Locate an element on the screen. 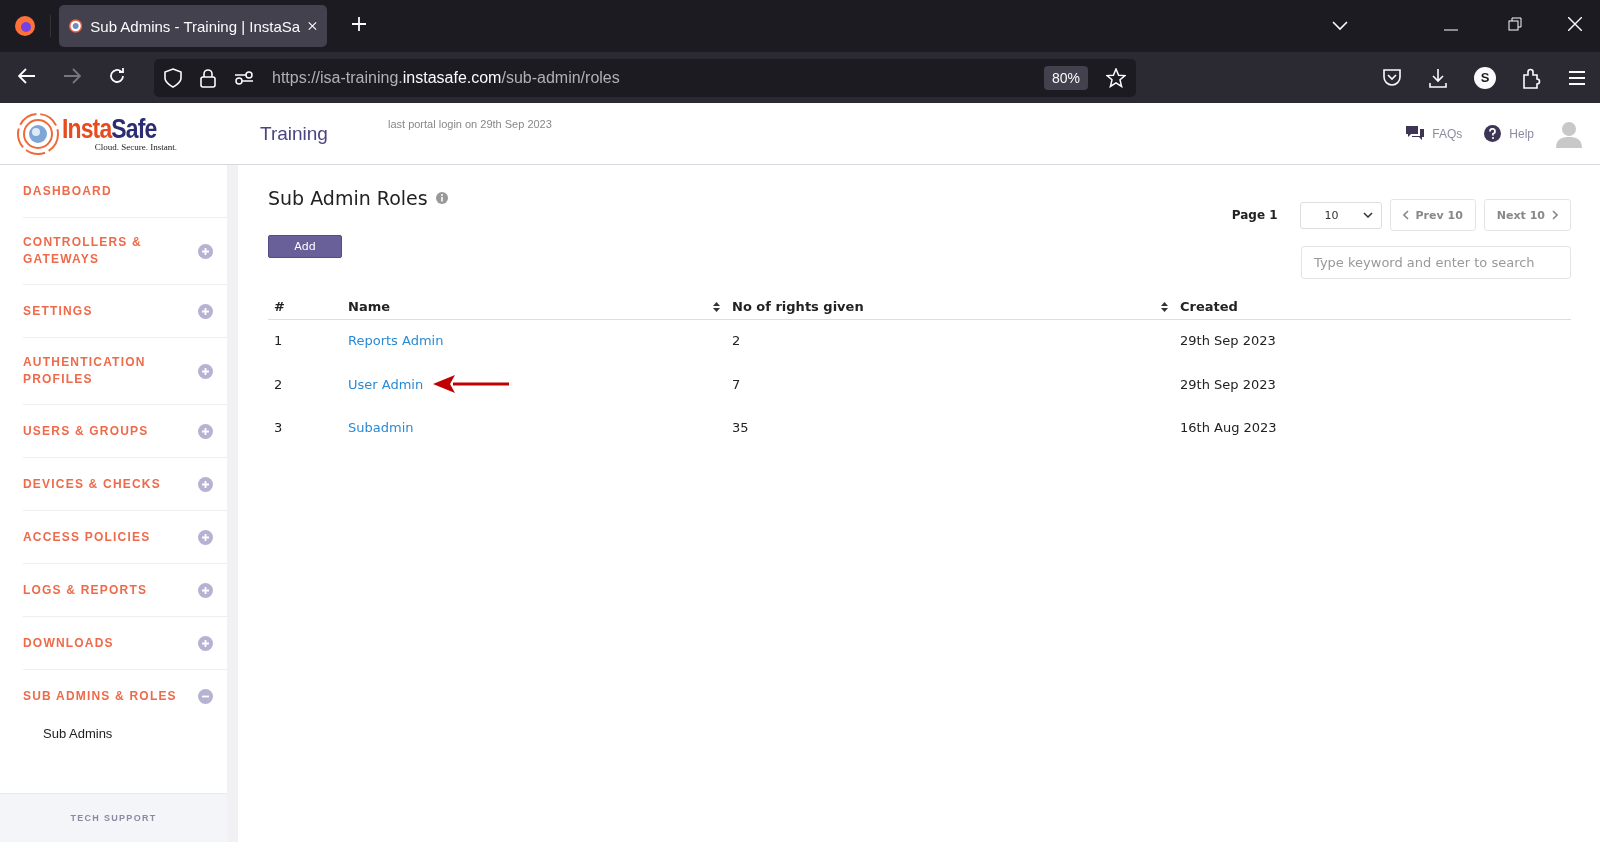 The height and width of the screenshot is (842, 1600). download-icon is located at coordinates (1438, 77).